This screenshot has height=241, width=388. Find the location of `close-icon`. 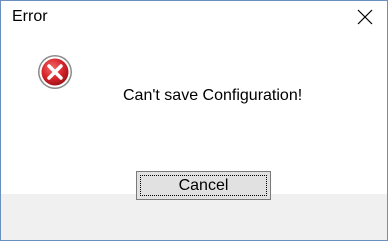

close-icon is located at coordinates (365, 16).